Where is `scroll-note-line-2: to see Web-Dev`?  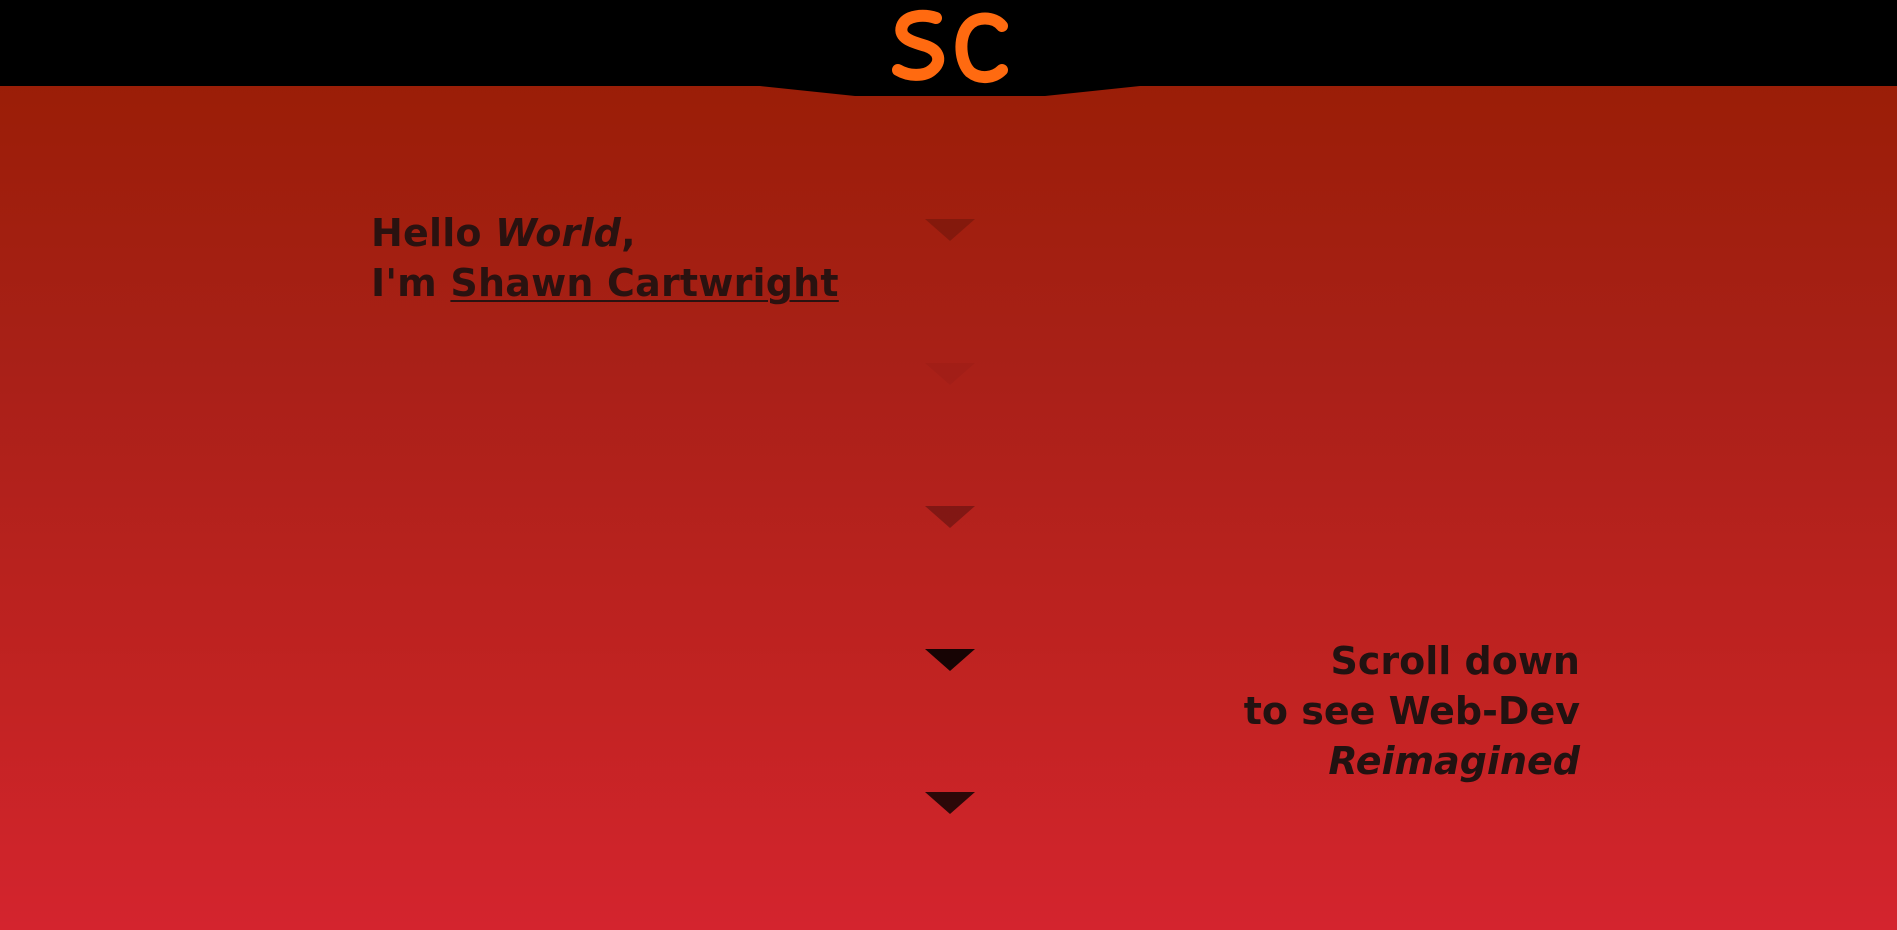 scroll-note-line-2: to see Web-Dev is located at coordinates (1411, 711).